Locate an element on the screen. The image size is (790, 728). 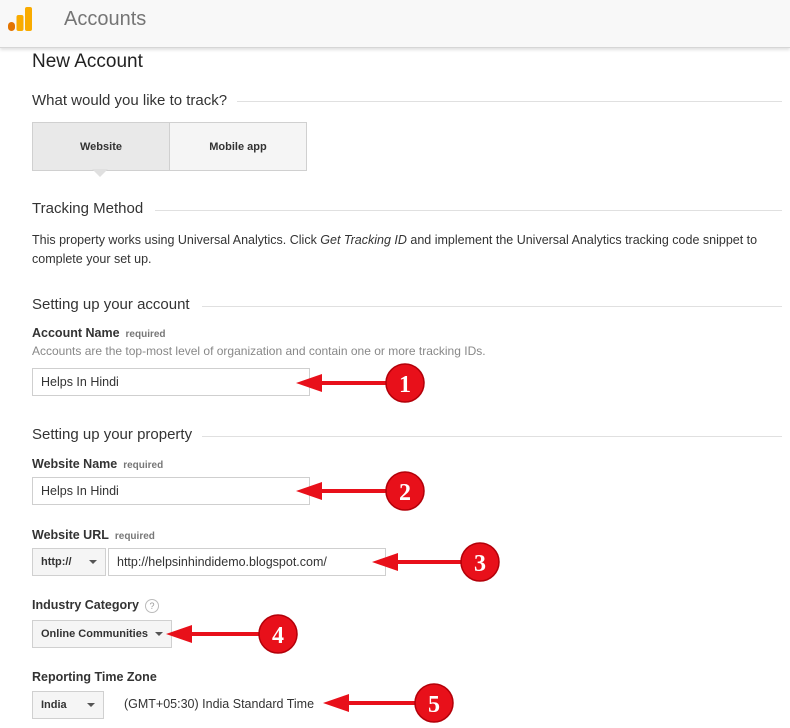
annotation-2: 2 is located at coordinates (360, 491).